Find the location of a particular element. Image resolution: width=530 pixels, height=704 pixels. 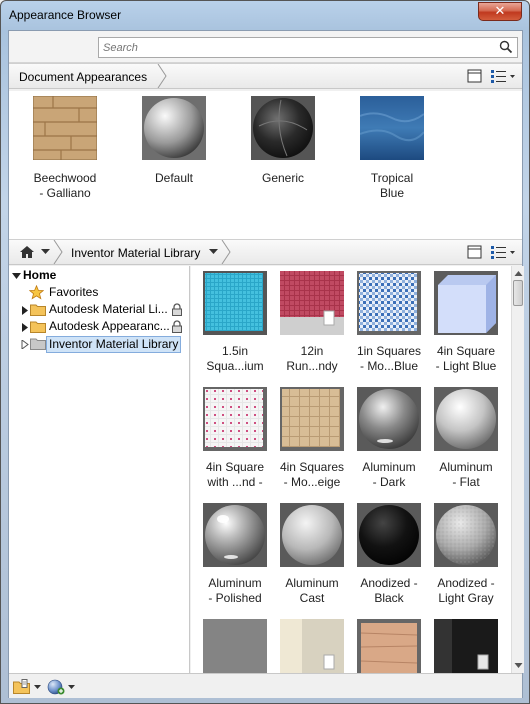

material-tile: Aluminum - Flat is located at coordinates (466, 438).